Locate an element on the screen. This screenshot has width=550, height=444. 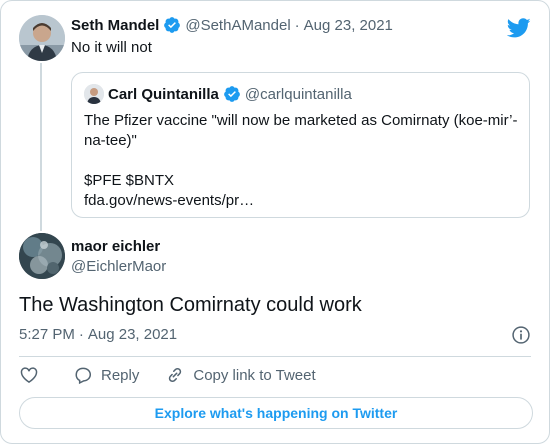
tweet-text: The Washington Comirnaty could work is located at coordinates (190, 305).